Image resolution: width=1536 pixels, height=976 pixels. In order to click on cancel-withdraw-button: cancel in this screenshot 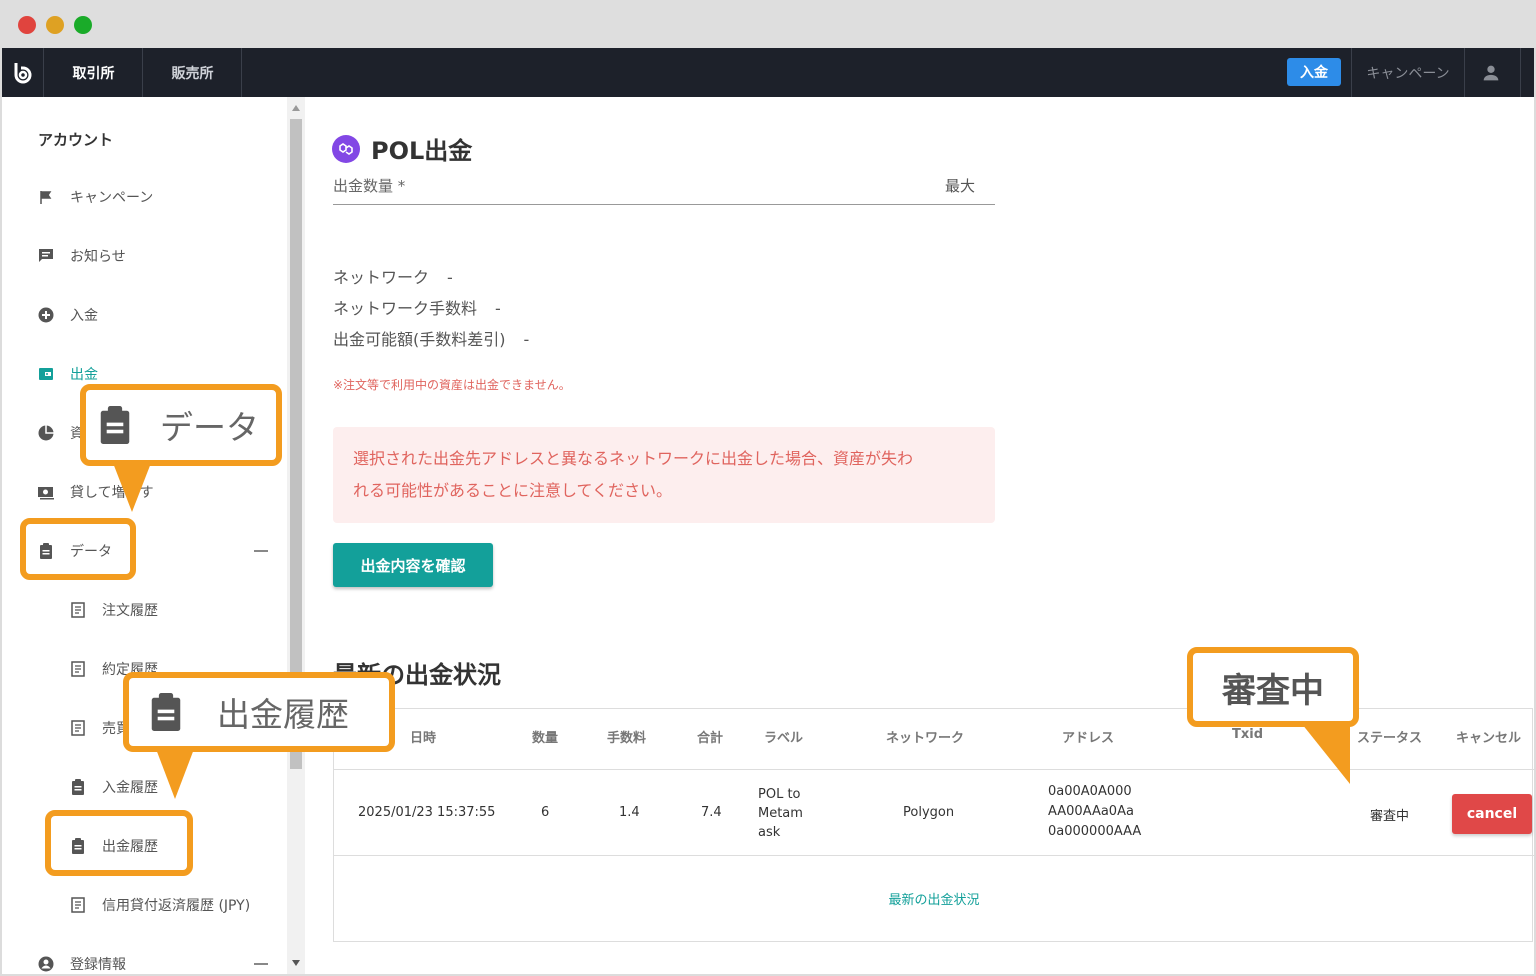, I will do `click(1492, 814)`.